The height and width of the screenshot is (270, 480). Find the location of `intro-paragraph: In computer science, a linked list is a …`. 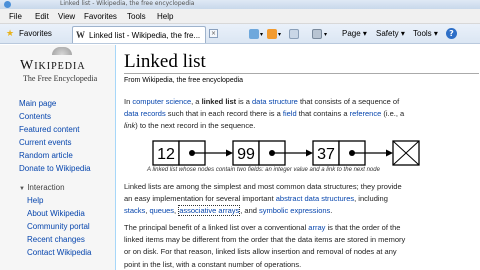

intro-paragraph: In computer science, a linked list is a … is located at coordinates (264, 114).